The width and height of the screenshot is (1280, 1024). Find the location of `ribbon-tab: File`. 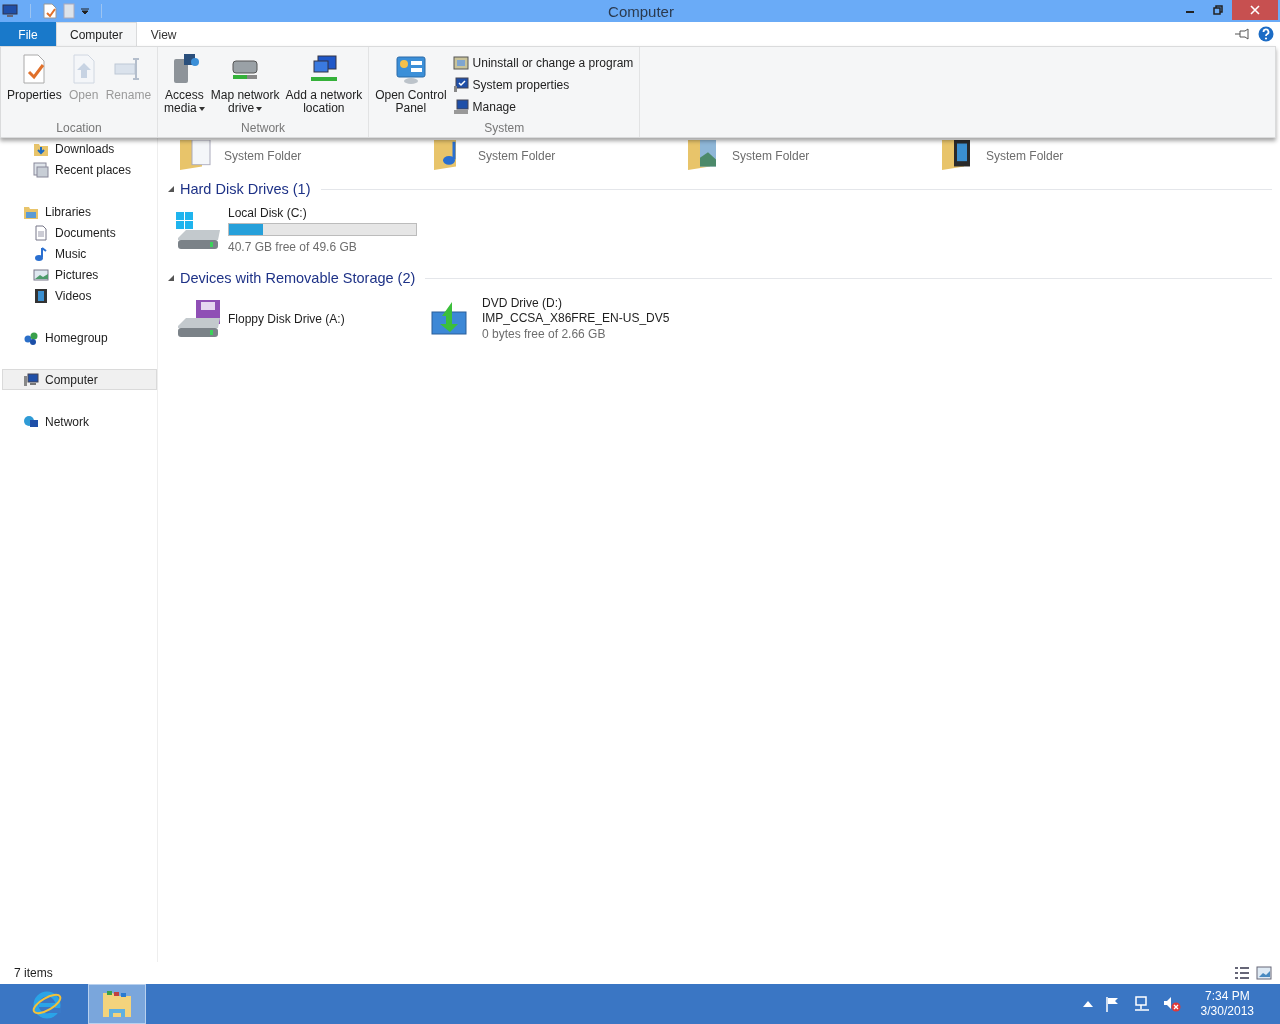

ribbon-tab: File is located at coordinates (28, 34).